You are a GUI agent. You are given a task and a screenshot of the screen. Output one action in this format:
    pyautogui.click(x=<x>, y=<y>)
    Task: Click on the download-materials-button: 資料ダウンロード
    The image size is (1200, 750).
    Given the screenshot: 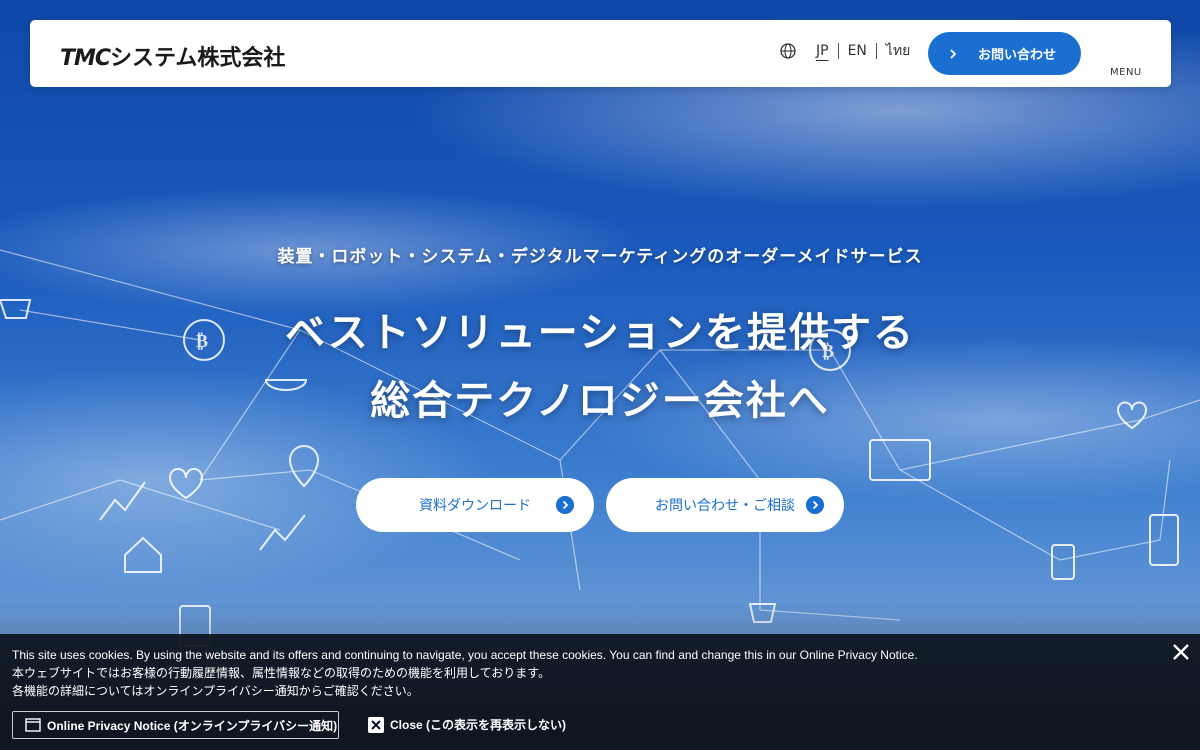 What is the action you would take?
    pyautogui.click(x=475, y=505)
    